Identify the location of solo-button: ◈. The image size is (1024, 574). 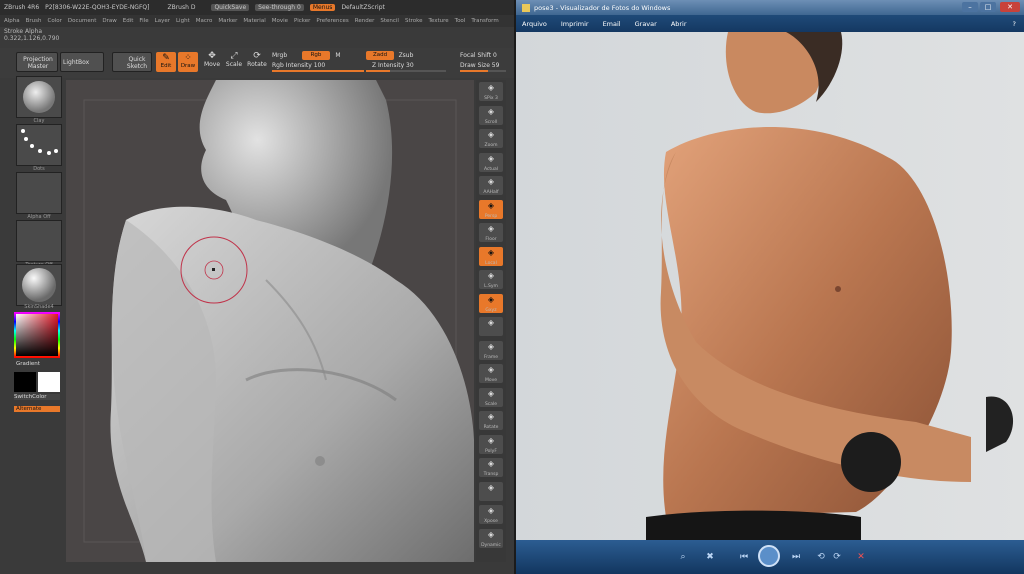
(491, 491).